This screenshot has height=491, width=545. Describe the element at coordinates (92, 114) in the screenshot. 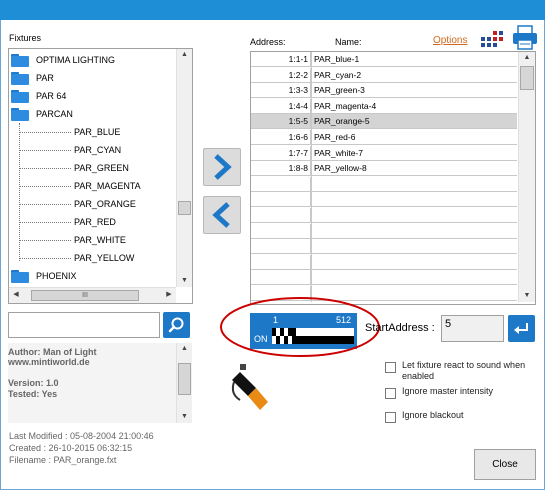

I see `tree-folder: PARCAN` at that location.